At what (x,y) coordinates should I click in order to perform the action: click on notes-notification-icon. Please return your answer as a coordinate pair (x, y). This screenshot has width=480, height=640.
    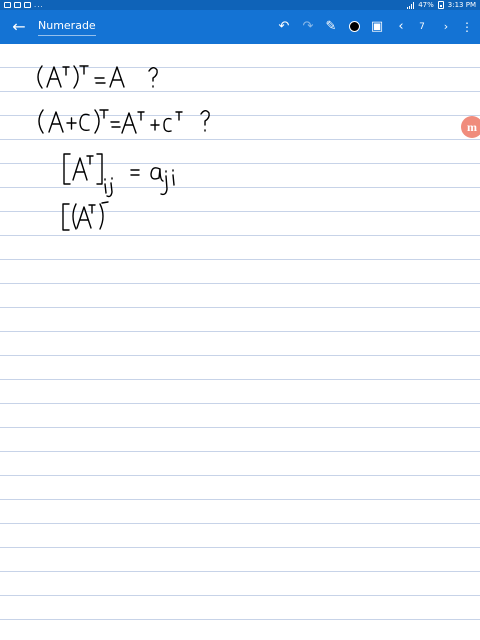
    Looking at the image, I should click on (17, 5).